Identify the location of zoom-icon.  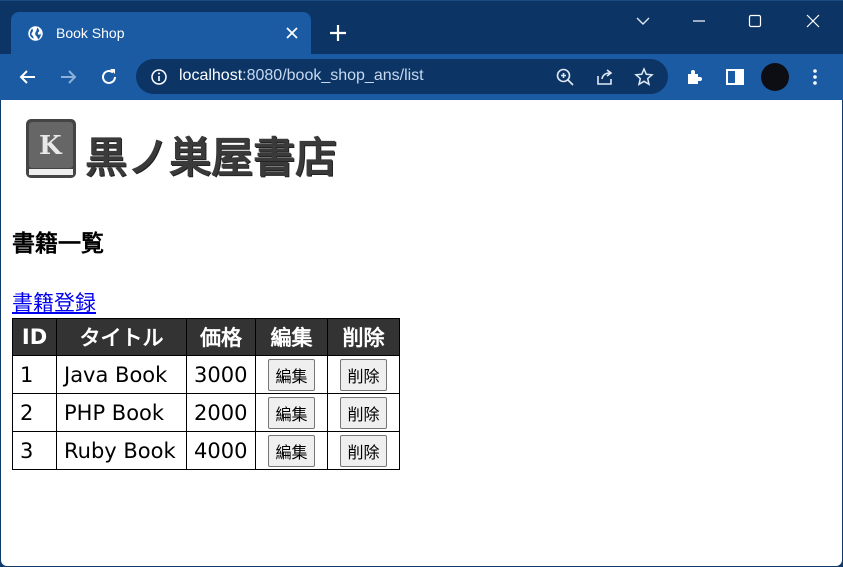
(565, 77).